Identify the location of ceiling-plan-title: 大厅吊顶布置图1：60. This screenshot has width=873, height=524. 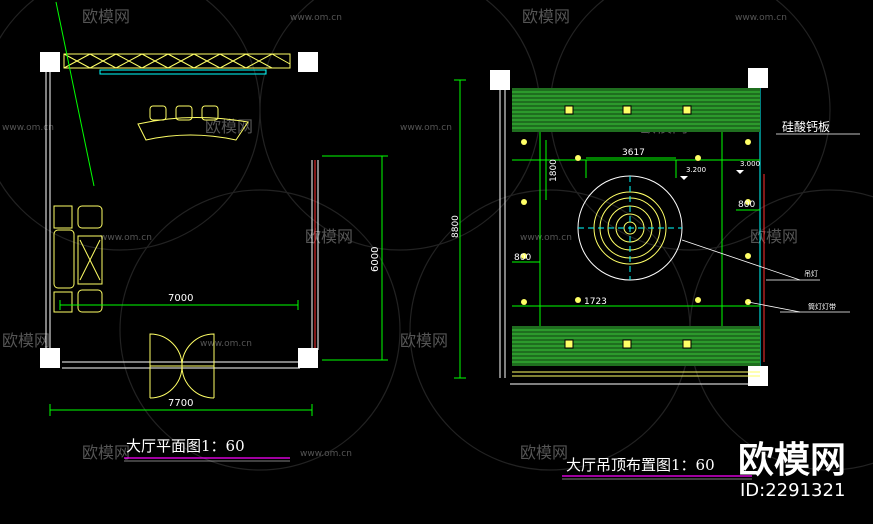
(640, 465).